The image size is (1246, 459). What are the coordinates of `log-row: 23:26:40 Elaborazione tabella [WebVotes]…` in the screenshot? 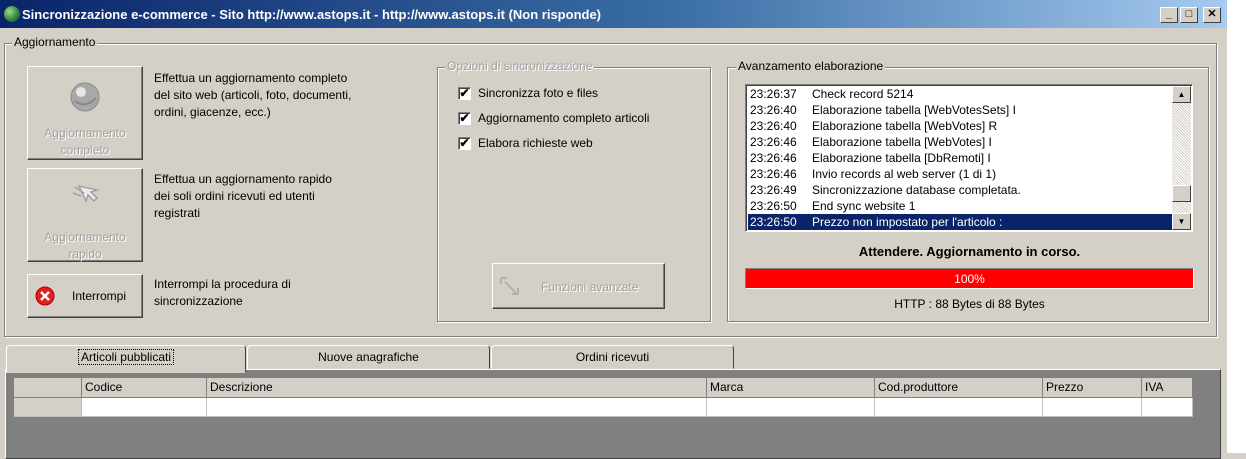 It's located at (962, 126).